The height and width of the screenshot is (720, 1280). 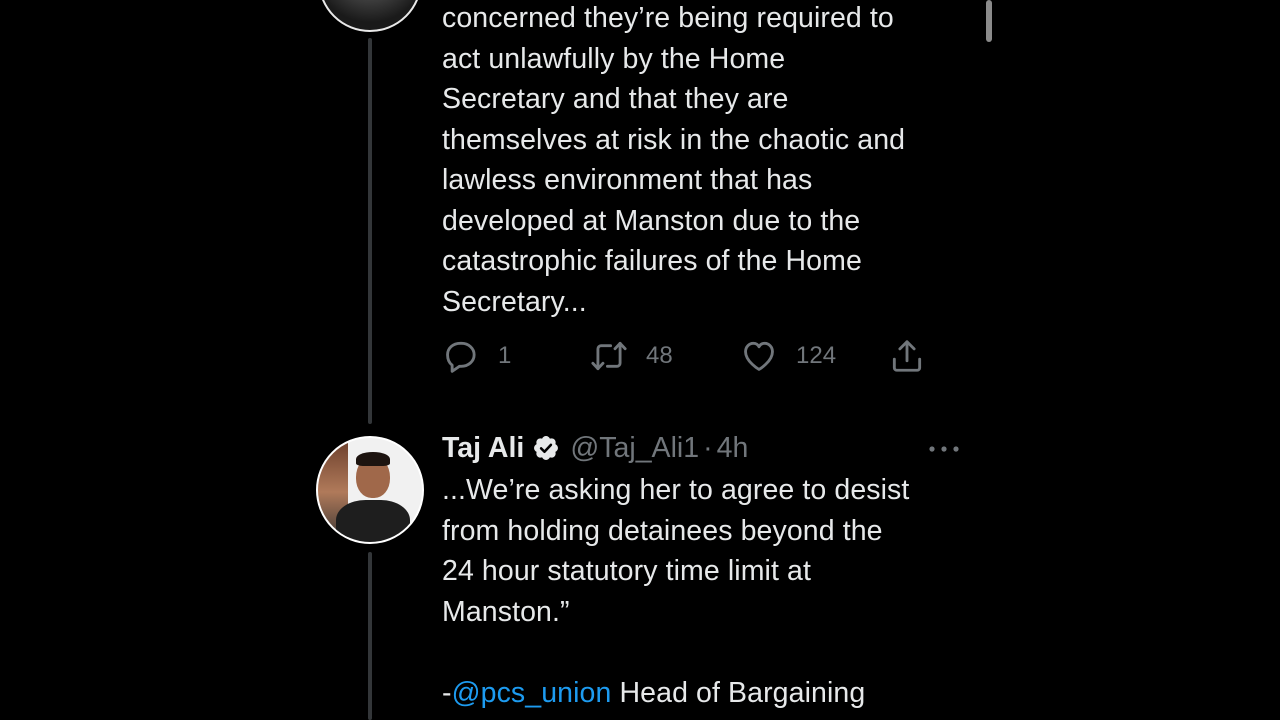 What do you see at coordinates (733, 448) in the screenshot?
I see `tweet-timestamp: 4h` at bounding box center [733, 448].